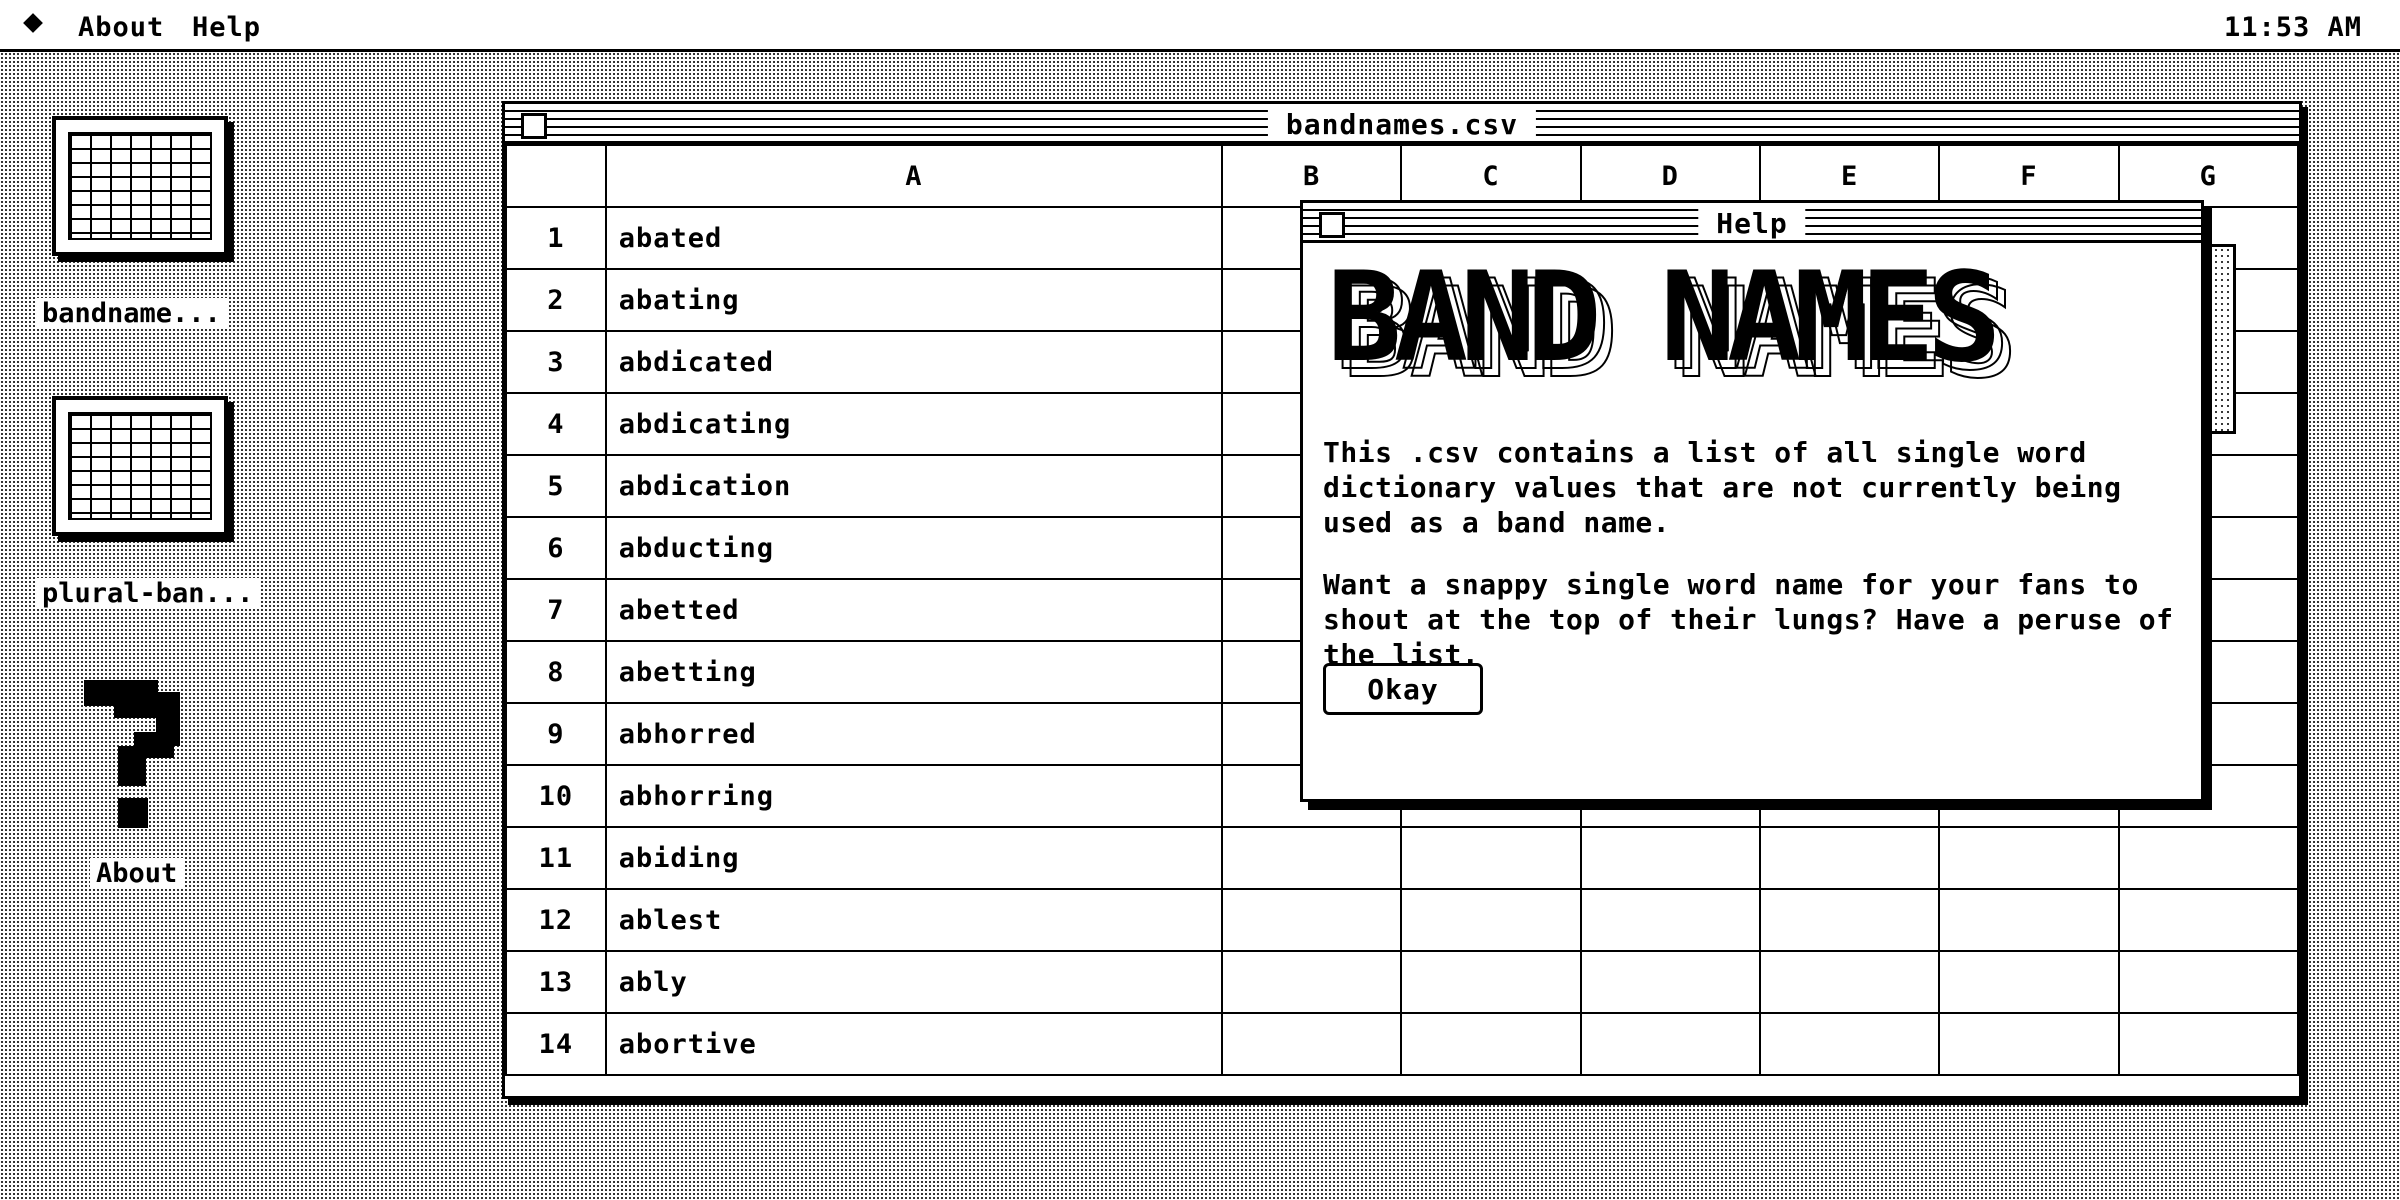 This screenshot has width=2400, height=1200. What do you see at coordinates (556, 486) in the screenshot?
I see `row-number-cell: 5` at bounding box center [556, 486].